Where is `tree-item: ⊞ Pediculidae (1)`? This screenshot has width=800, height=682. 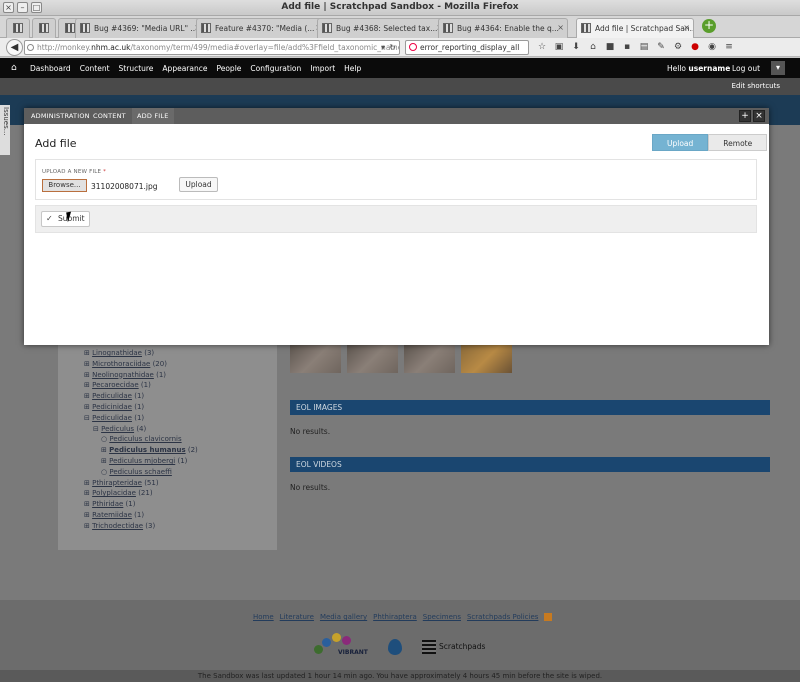
tree-item: ⊞ Pediculidae (1) is located at coordinates (141, 396).